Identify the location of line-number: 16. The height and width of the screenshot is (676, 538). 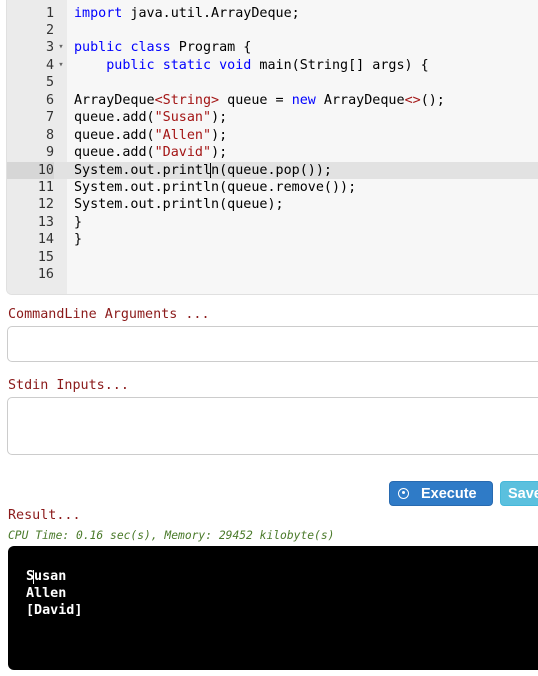
(45, 275).